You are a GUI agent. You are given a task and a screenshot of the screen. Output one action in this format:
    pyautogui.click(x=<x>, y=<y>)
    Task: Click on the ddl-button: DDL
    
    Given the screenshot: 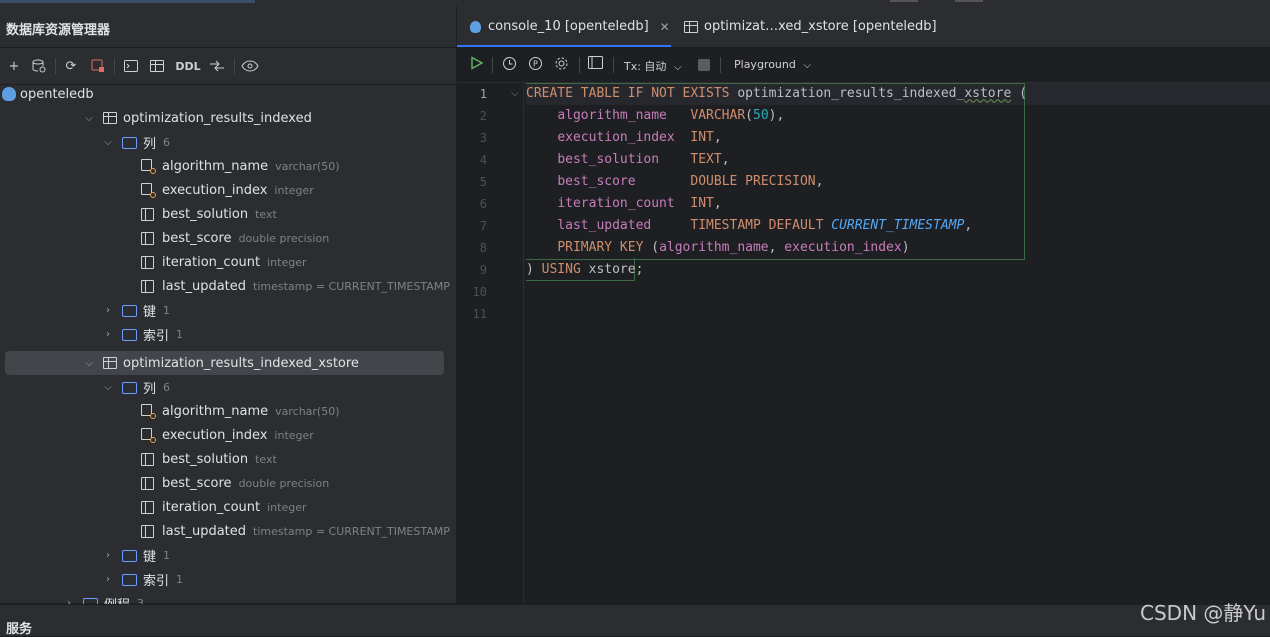 What is the action you would take?
    pyautogui.click(x=188, y=66)
    